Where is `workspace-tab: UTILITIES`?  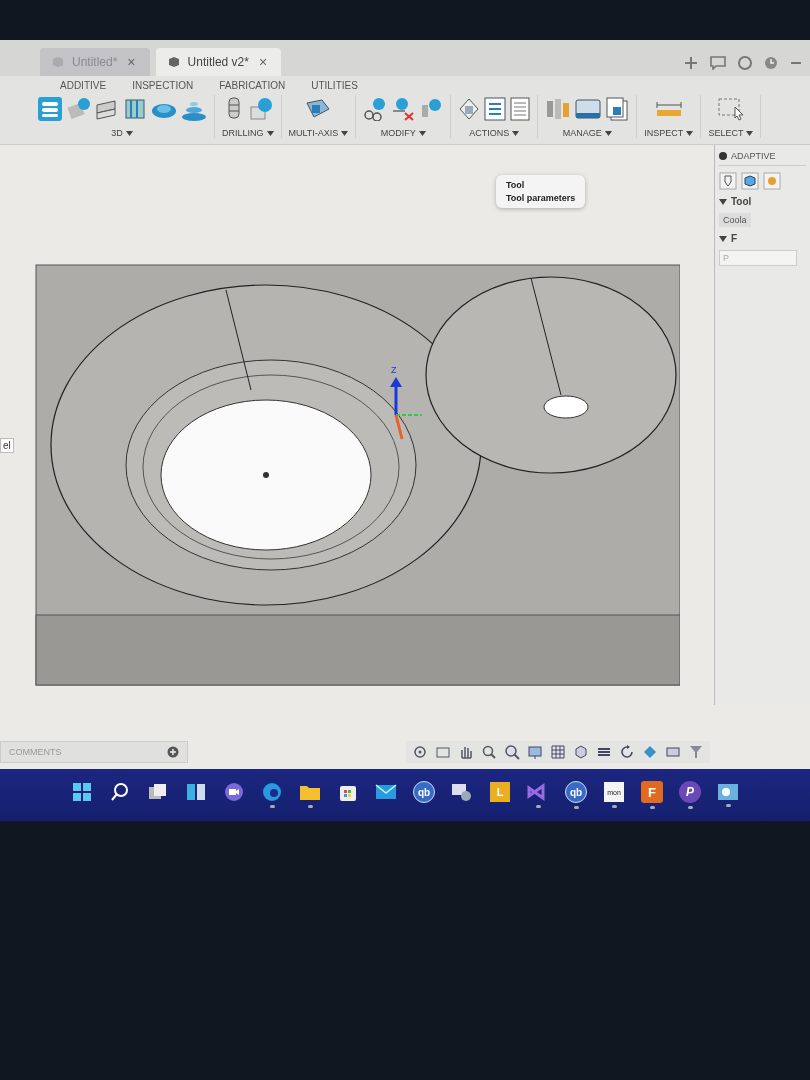
workspace-tab: UTILITIES is located at coordinates (334, 85).